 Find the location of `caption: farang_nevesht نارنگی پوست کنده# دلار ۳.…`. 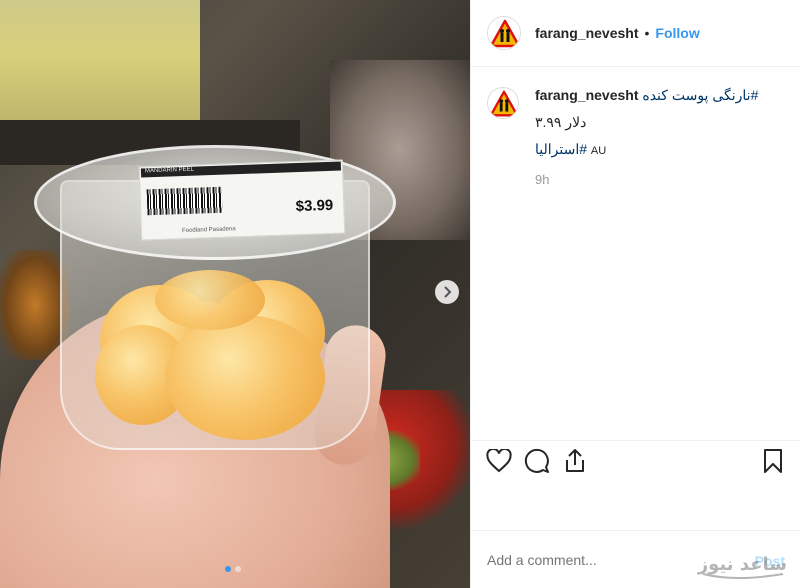

caption: farang_nevesht نارنگی پوست کنده# دلار ۳.… is located at coordinates (635, 127).